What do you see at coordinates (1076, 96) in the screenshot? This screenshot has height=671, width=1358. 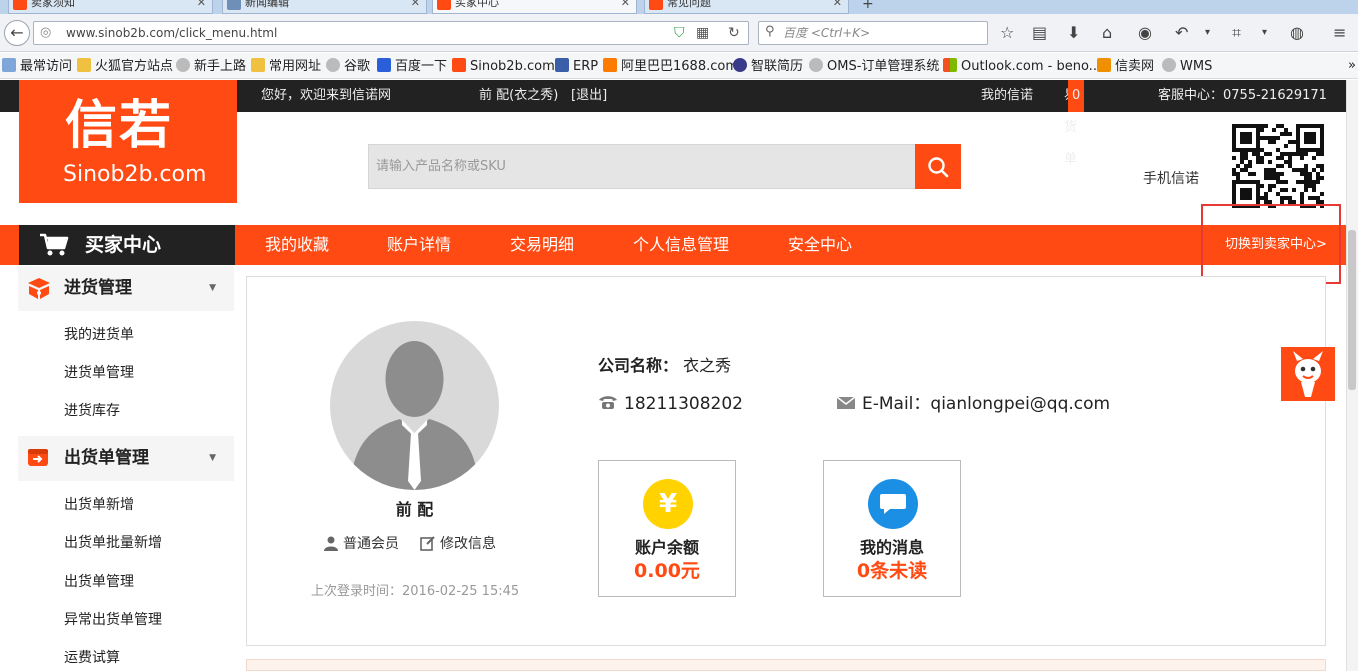 I see `cart-count-badge: 0` at bounding box center [1076, 96].